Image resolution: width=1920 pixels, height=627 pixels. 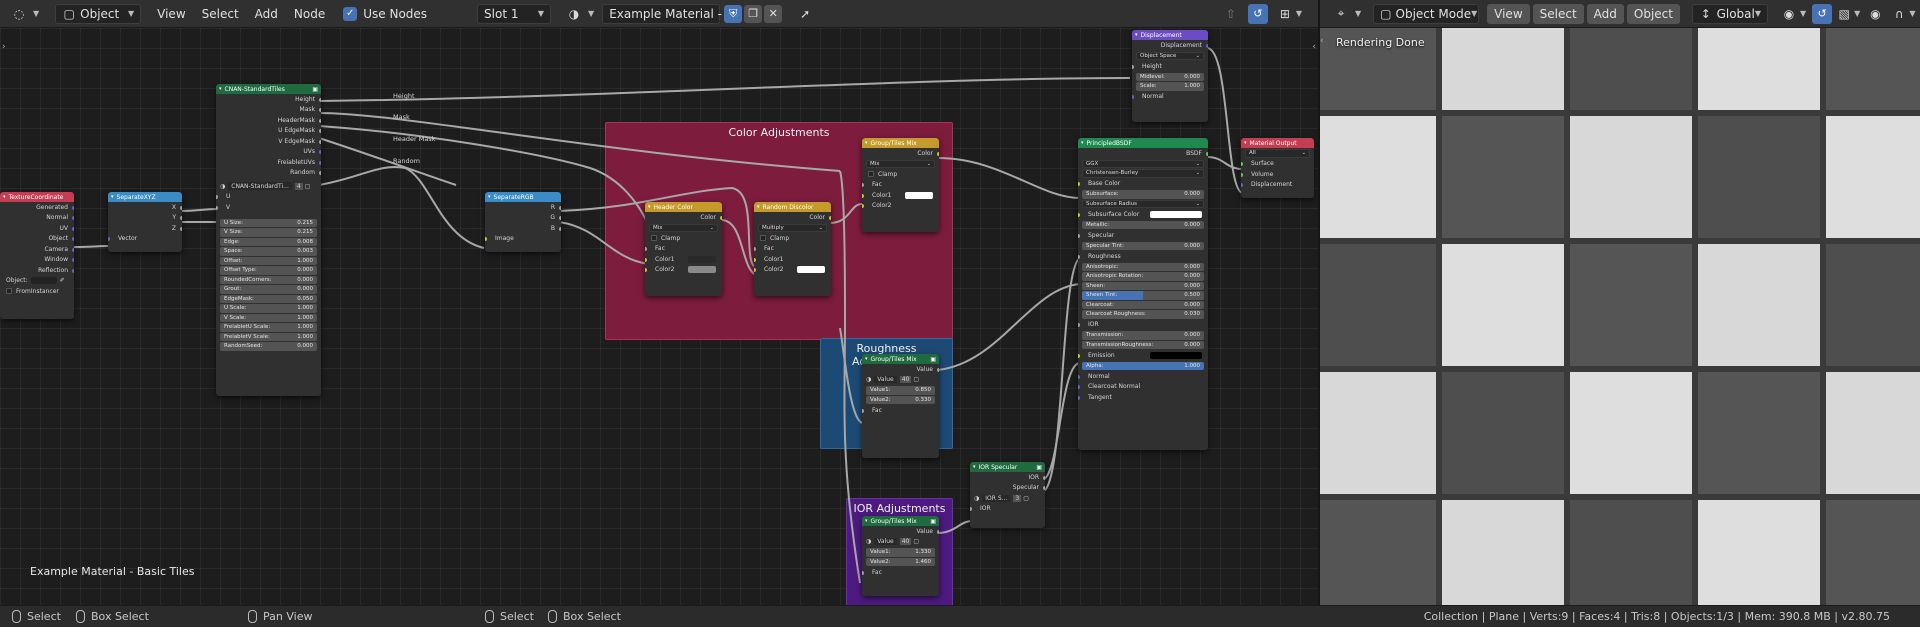 What do you see at coordinates (268, 327) in the screenshot?
I see `param-field: FreiabletU Scale: 1.000` at bounding box center [268, 327].